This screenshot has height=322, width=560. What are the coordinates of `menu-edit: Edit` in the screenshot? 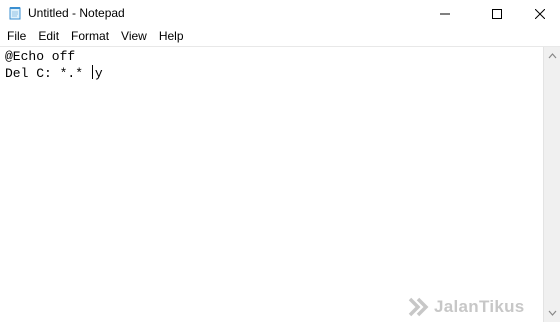 It's located at (48, 36).